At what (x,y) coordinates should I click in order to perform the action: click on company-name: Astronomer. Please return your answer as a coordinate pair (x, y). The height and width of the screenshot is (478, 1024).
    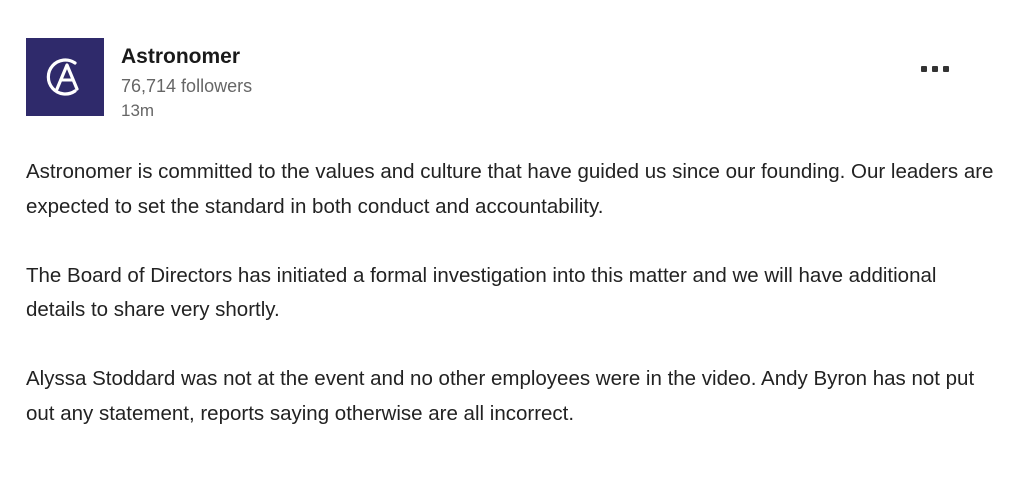
    Looking at the image, I should click on (186, 57).